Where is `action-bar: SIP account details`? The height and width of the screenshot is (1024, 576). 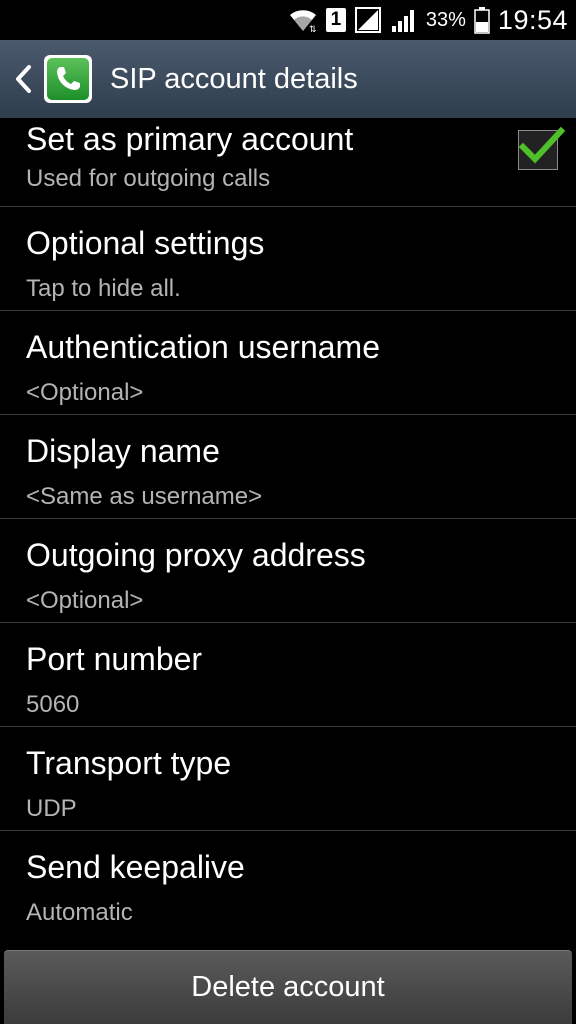 action-bar: SIP account details is located at coordinates (288, 79).